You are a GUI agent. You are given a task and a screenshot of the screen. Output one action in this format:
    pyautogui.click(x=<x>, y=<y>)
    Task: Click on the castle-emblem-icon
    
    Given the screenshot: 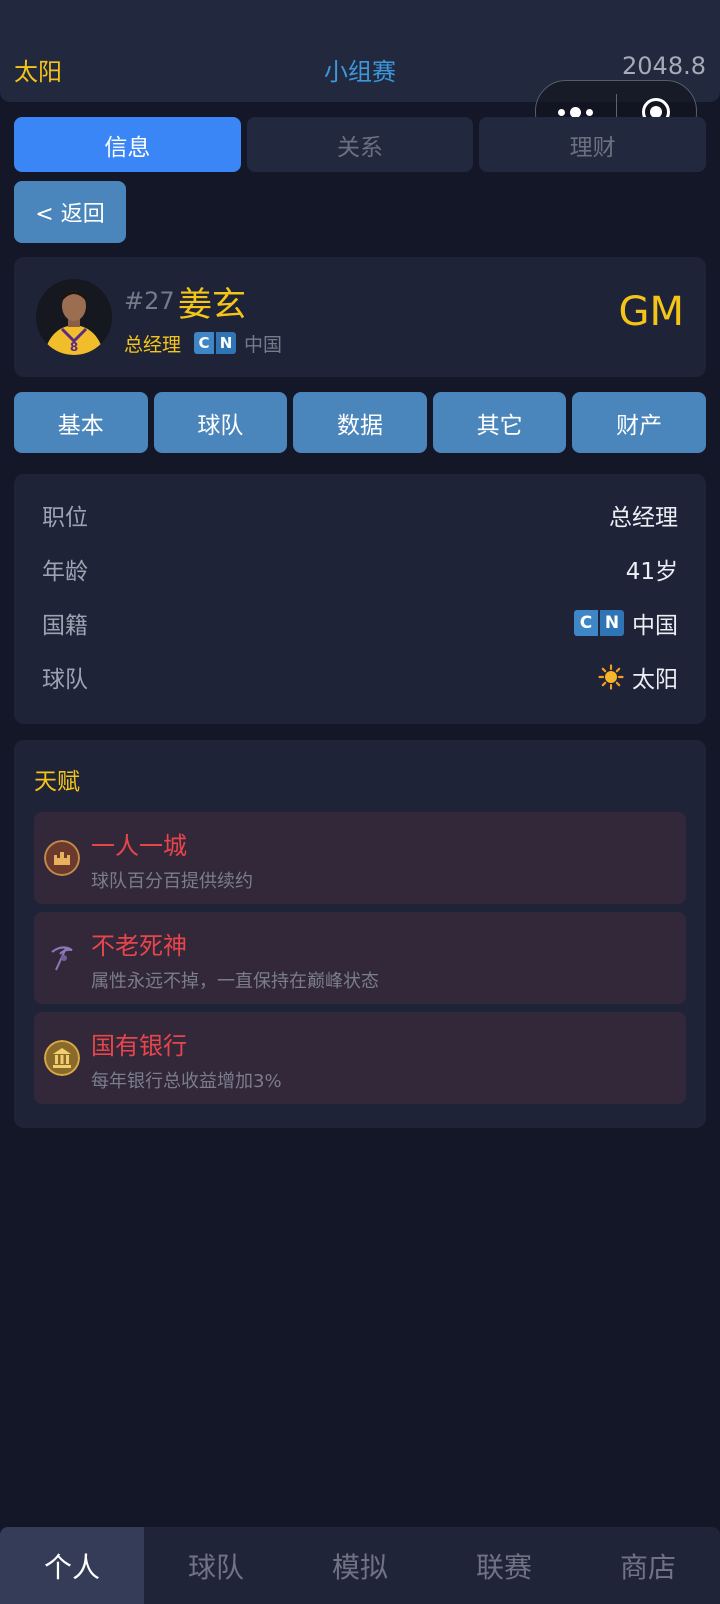 What is the action you would take?
    pyautogui.click(x=62, y=858)
    